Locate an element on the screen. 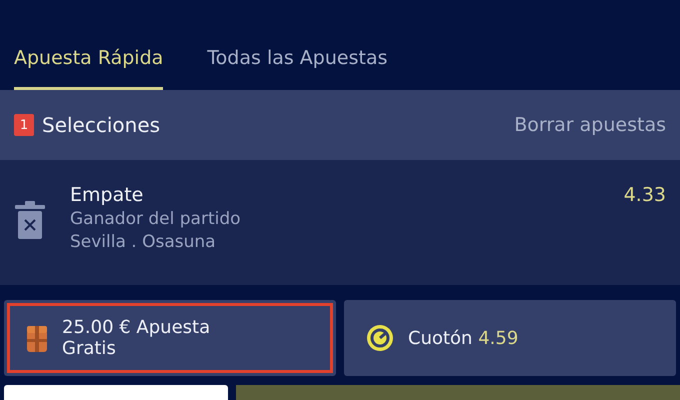 This screenshot has width=680, height=400. free-bet-button: 25.00 € Apuesta Gratis is located at coordinates (170, 338).